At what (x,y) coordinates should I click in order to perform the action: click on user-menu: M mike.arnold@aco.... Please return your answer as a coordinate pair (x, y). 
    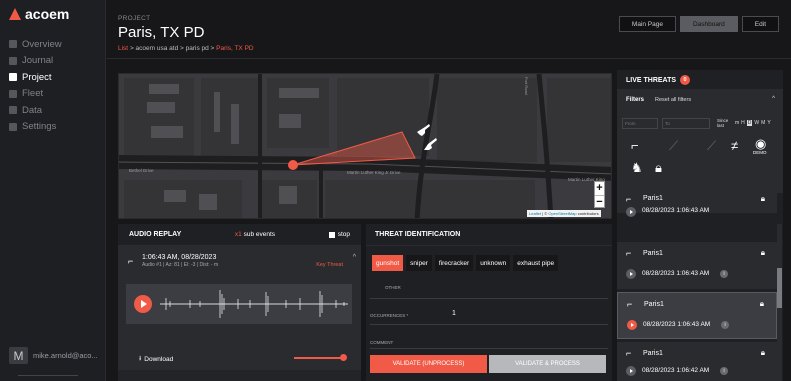
    Looking at the image, I should click on (53, 355).